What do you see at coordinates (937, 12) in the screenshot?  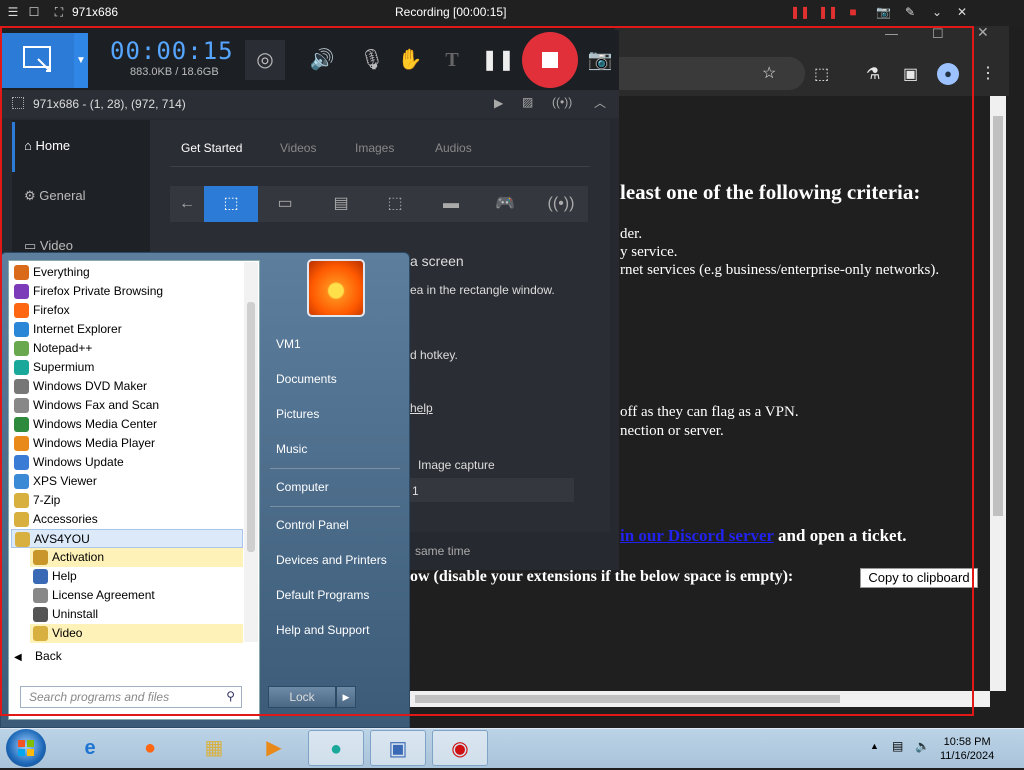 I see `collapse-icon: ⌄` at bounding box center [937, 12].